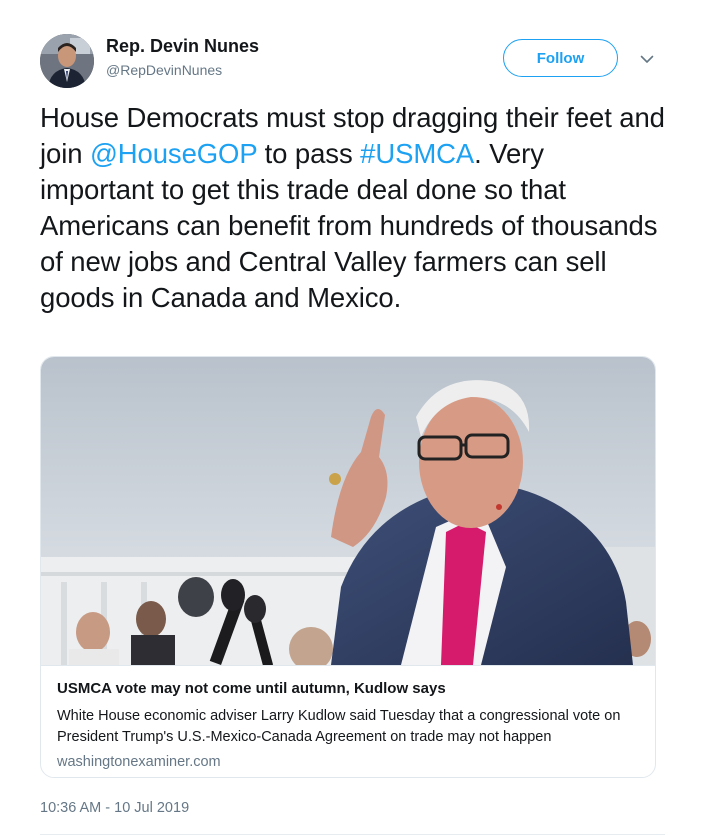 This screenshot has height=835, width=701. What do you see at coordinates (67, 61) in the screenshot?
I see `avatar` at bounding box center [67, 61].